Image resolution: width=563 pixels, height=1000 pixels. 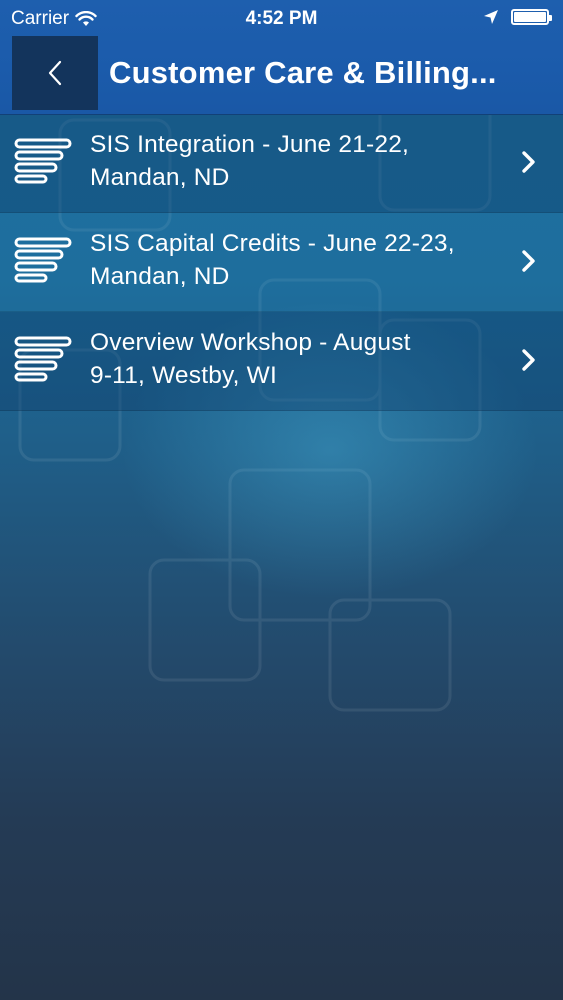 What do you see at coordinates (272, 243) in the screenshot?
I see `list-item-label-line1: SIS Capital Credits - June 22-23,` at bounding box center [272, 243].